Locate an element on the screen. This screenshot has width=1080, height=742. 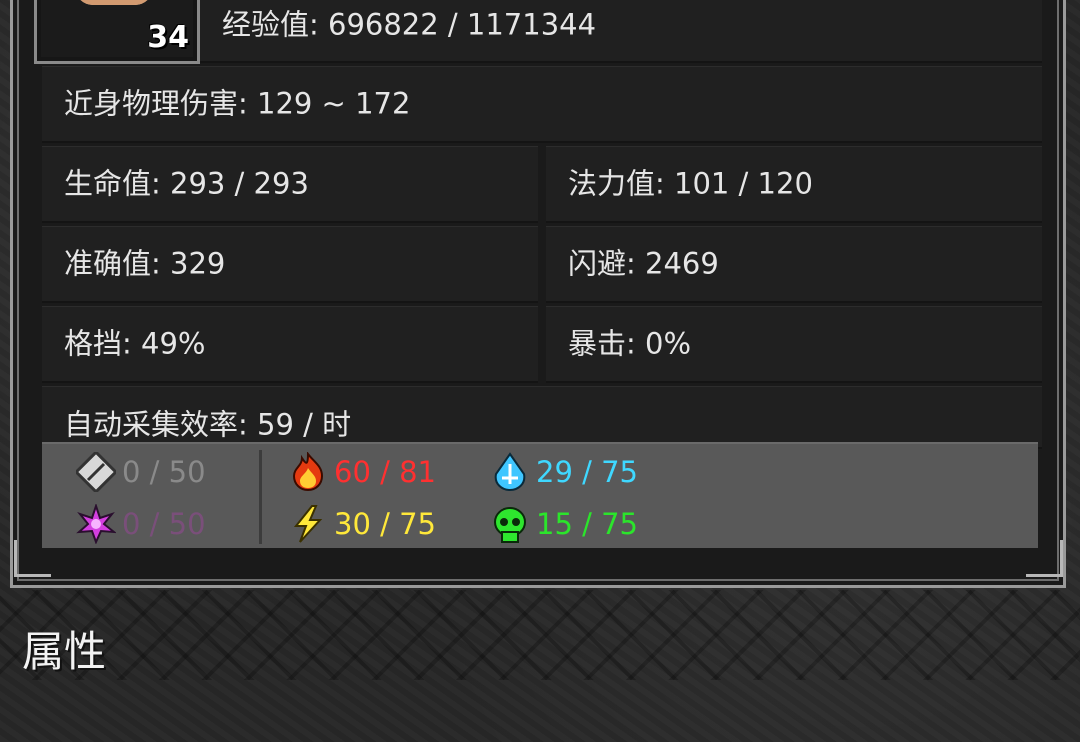
block-label: 格挡: 49% is located at coordinates (135, 343).